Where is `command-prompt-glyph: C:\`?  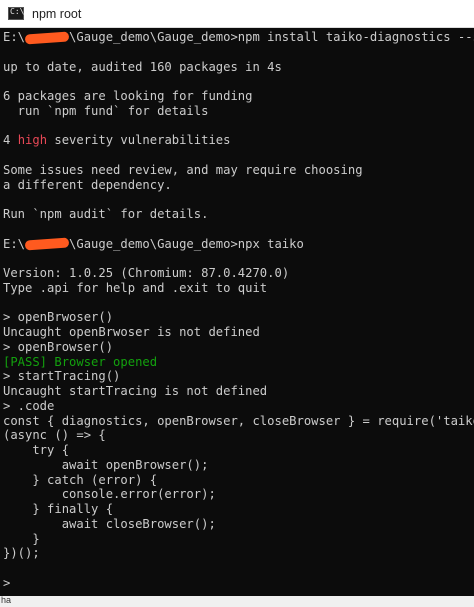 command-prompt-glyph: C:\ is located at coordinates (17, 11).